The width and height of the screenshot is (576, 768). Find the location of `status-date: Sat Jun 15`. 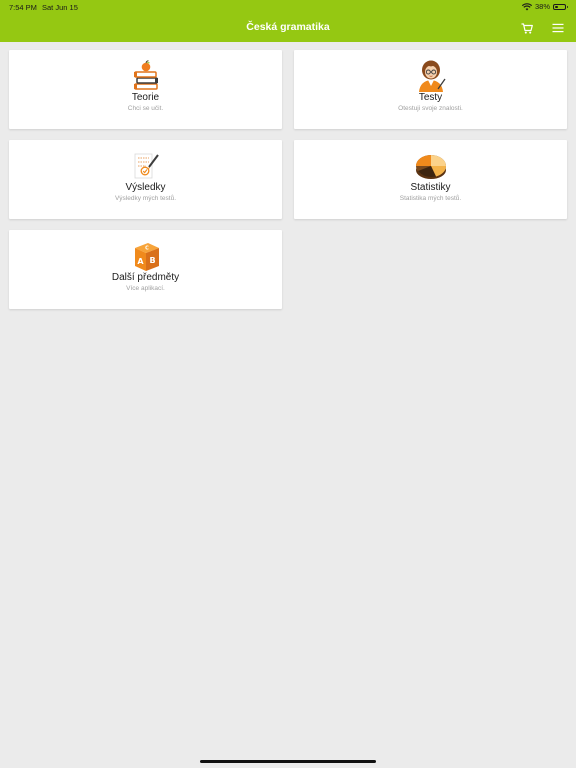

status-date: Sat Jun 15 is located at coordinates (60, 7).